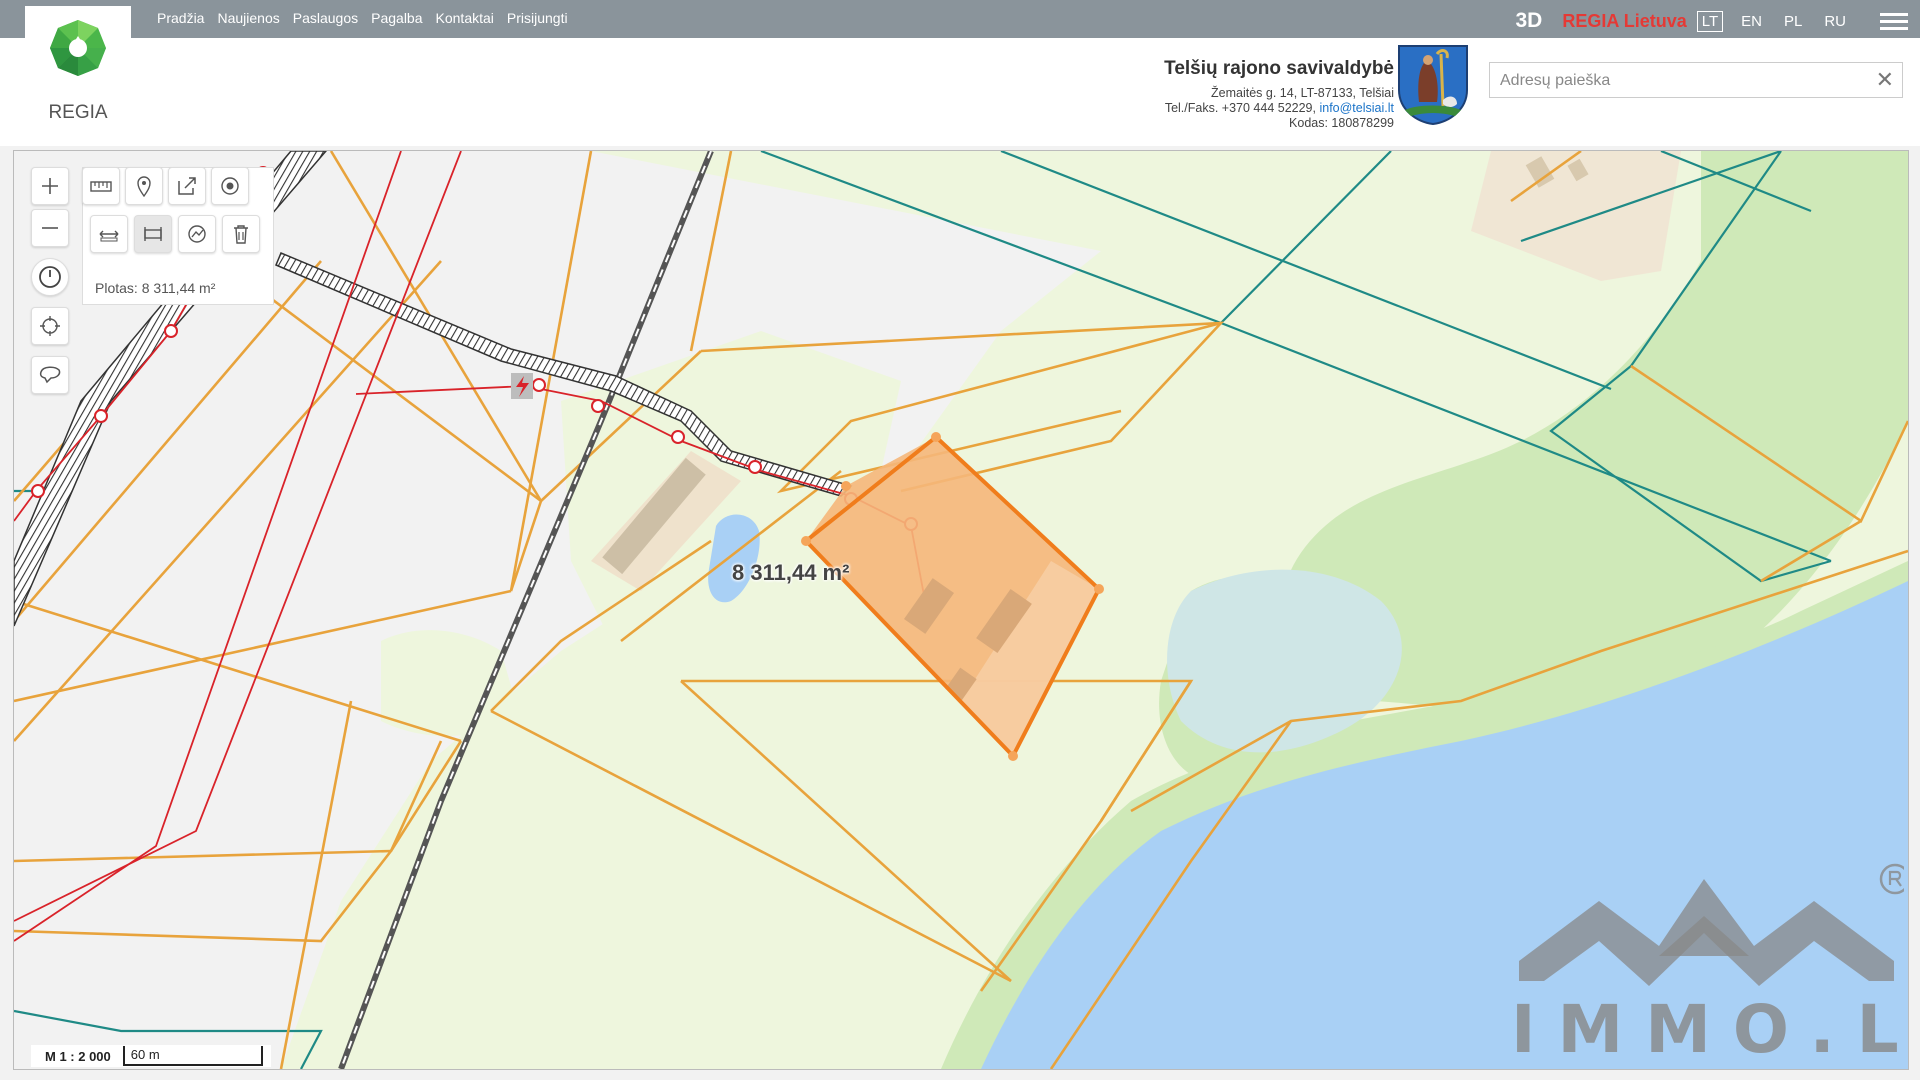  What do you see at coordinates (1302, 93) in the screenshot?
I see `municipality-address: Žemaitės g. 14, LT-87133, Telšiai` at bounding box center [1302, 93].